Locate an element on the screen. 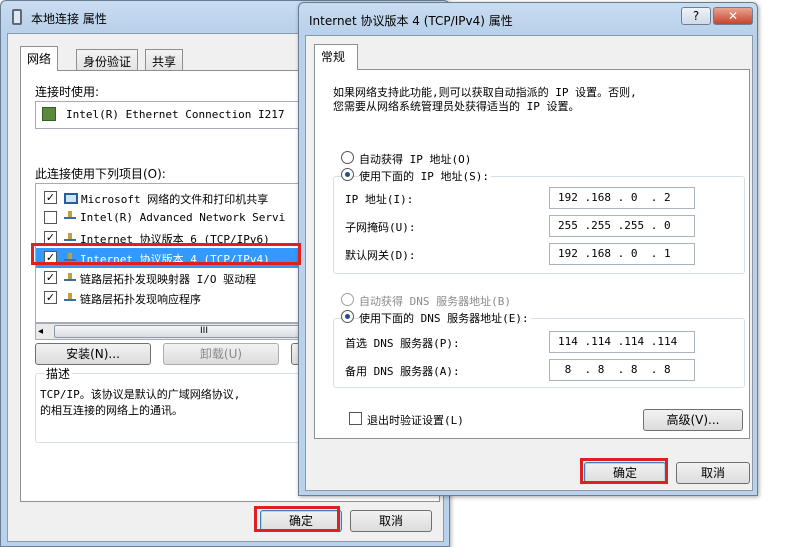 The height and width of the screenshot is (547, 793). front-titlebar: Internet 协议版本 4 (TCP/IPv4) 属性 ? ✕ is located at coordinates (528, 19).